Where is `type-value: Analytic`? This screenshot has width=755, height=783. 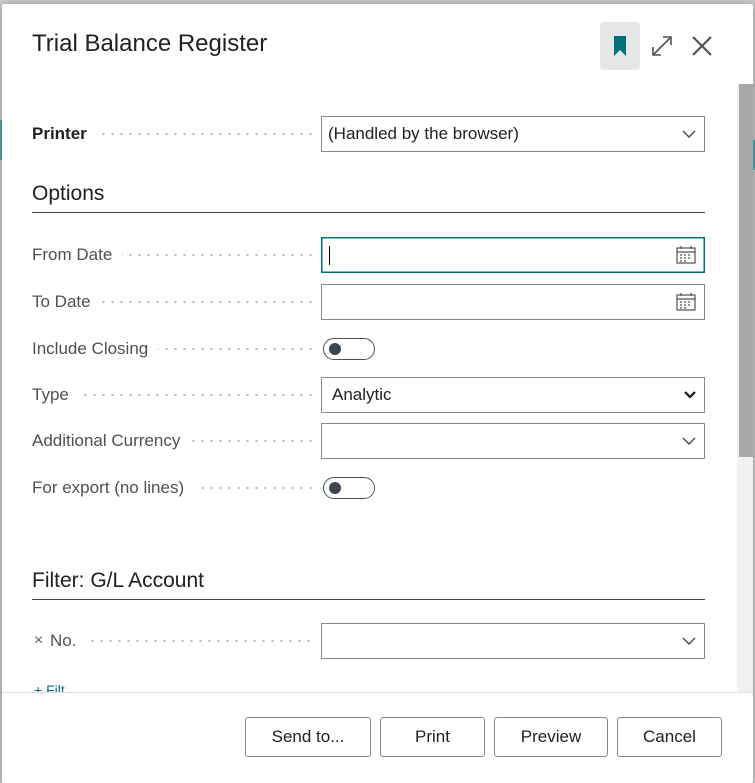 type-value: Analytic is located at coordinates (362, 394).